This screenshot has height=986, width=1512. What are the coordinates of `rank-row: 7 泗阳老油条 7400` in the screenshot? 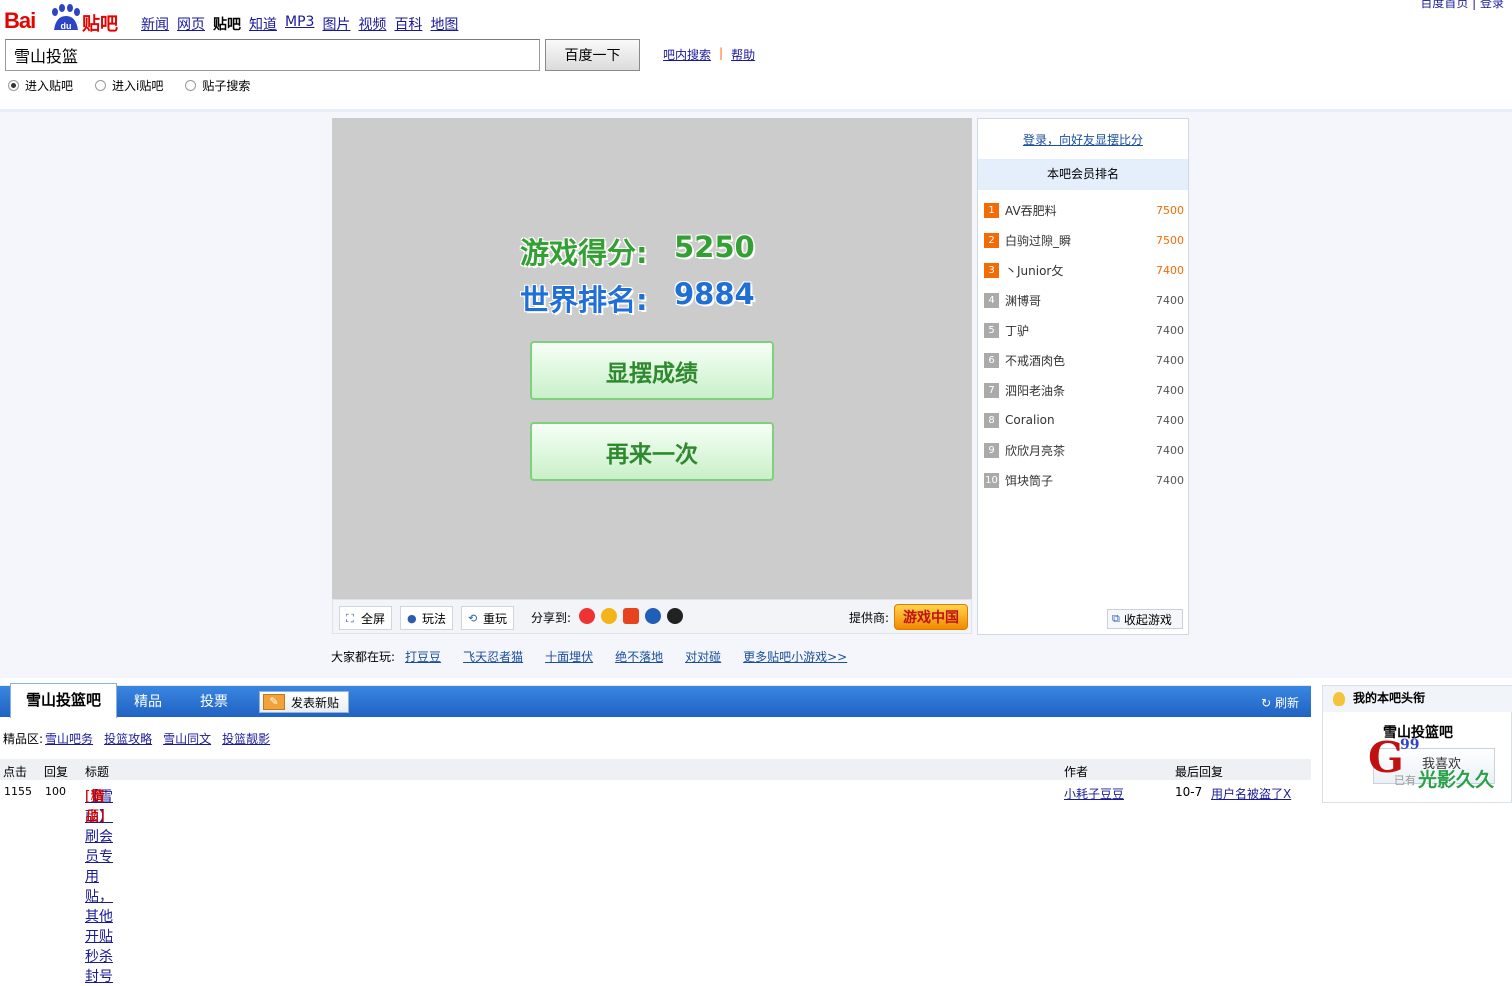 It's located at (1084, 390).